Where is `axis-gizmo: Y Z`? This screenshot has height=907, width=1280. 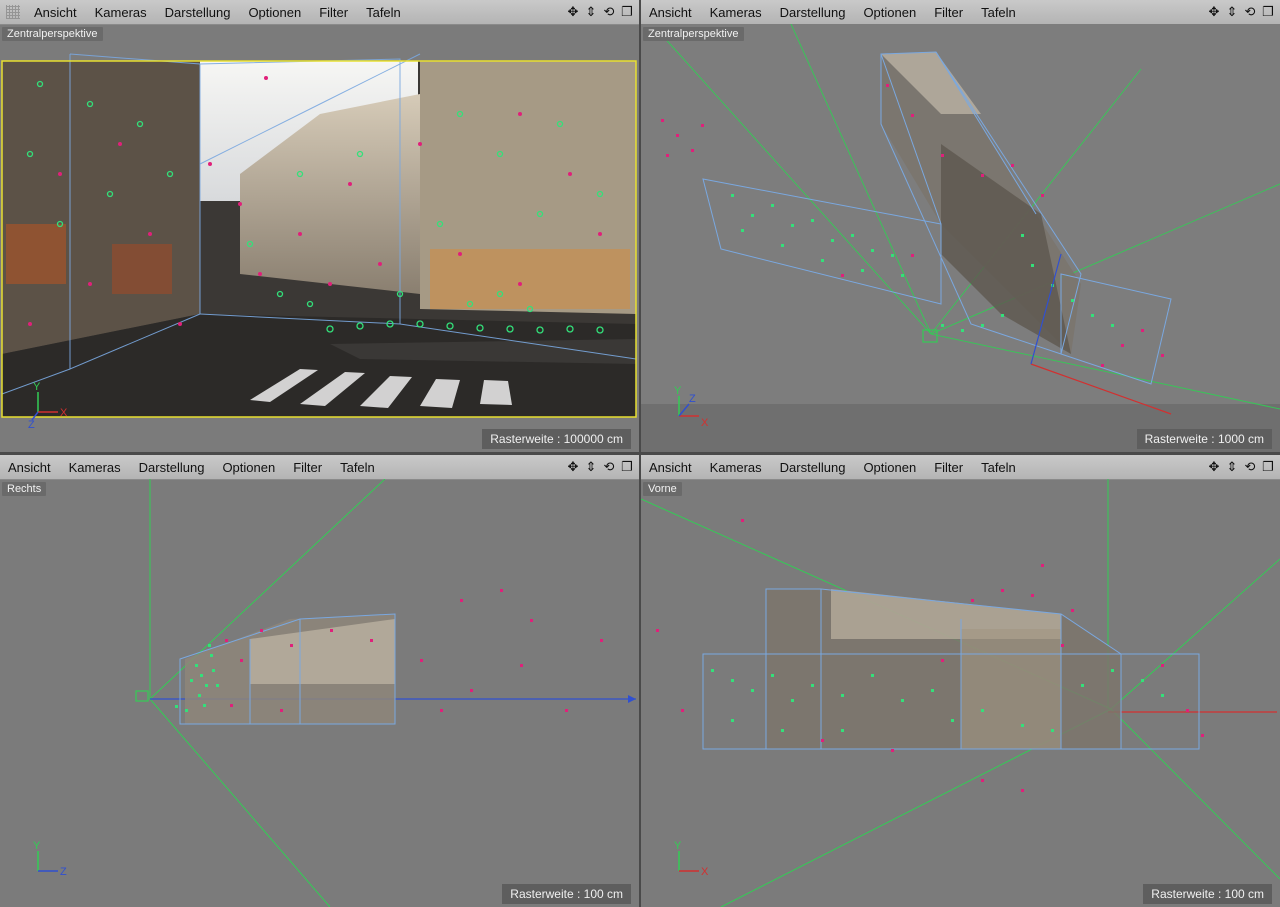 axis-gizmo: Y Z is located at coordinates (50, 859).